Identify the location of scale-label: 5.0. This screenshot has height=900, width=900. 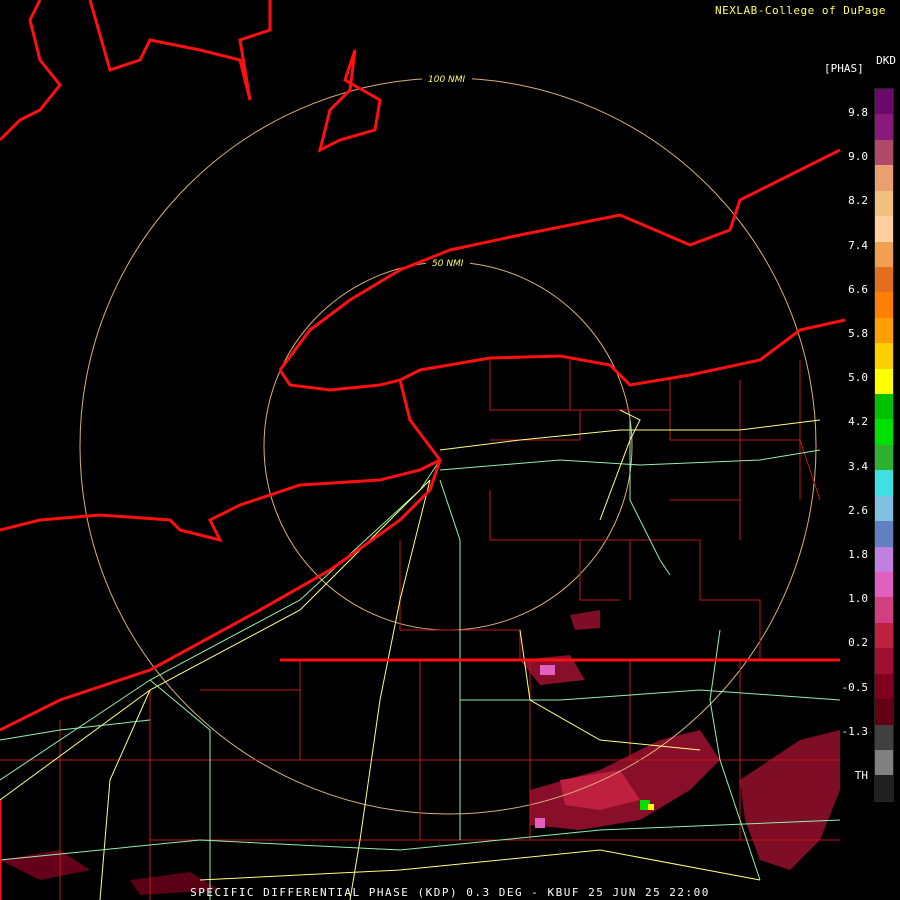
(858, 378).